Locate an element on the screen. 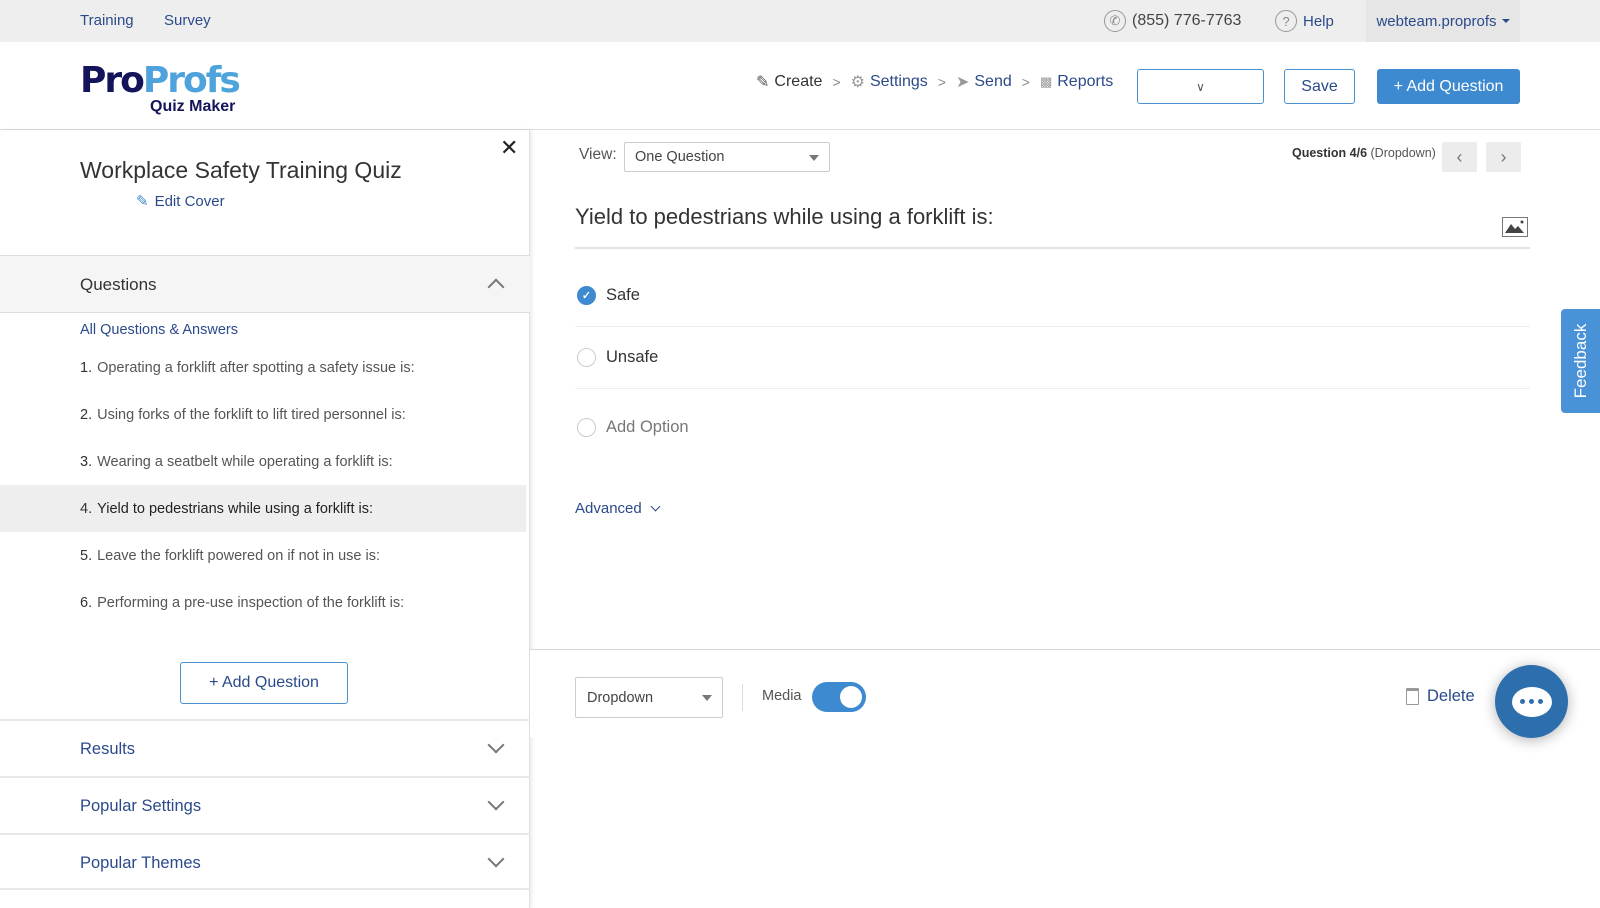 Image resolution: width=1600 pixels, height=908 pixels. preview-dropdown-button: ∨ is located at coordinates (1200, 87).